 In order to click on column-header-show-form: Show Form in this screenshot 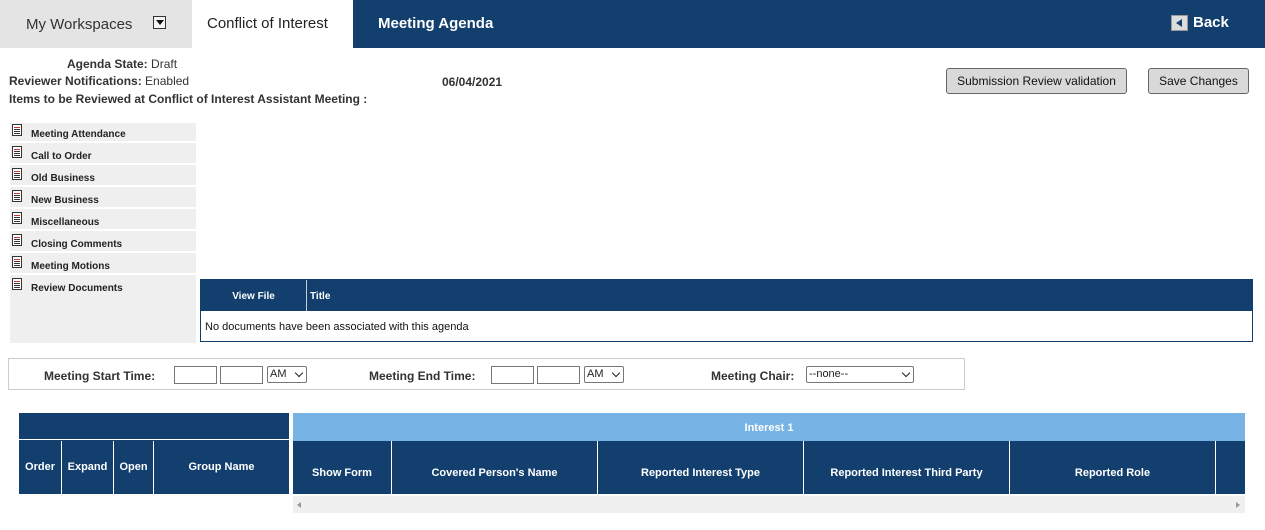, I will do `click(342, 467)`.